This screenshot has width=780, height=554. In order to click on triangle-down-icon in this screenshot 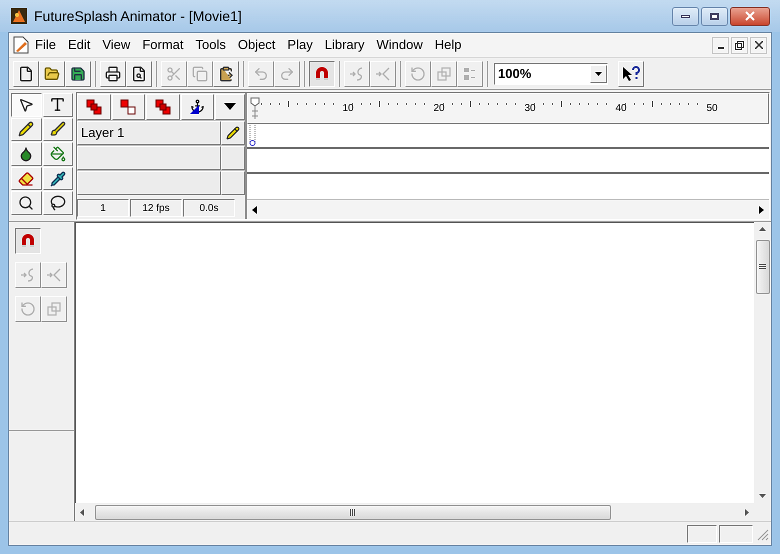, I will do `click(230, 106)`.